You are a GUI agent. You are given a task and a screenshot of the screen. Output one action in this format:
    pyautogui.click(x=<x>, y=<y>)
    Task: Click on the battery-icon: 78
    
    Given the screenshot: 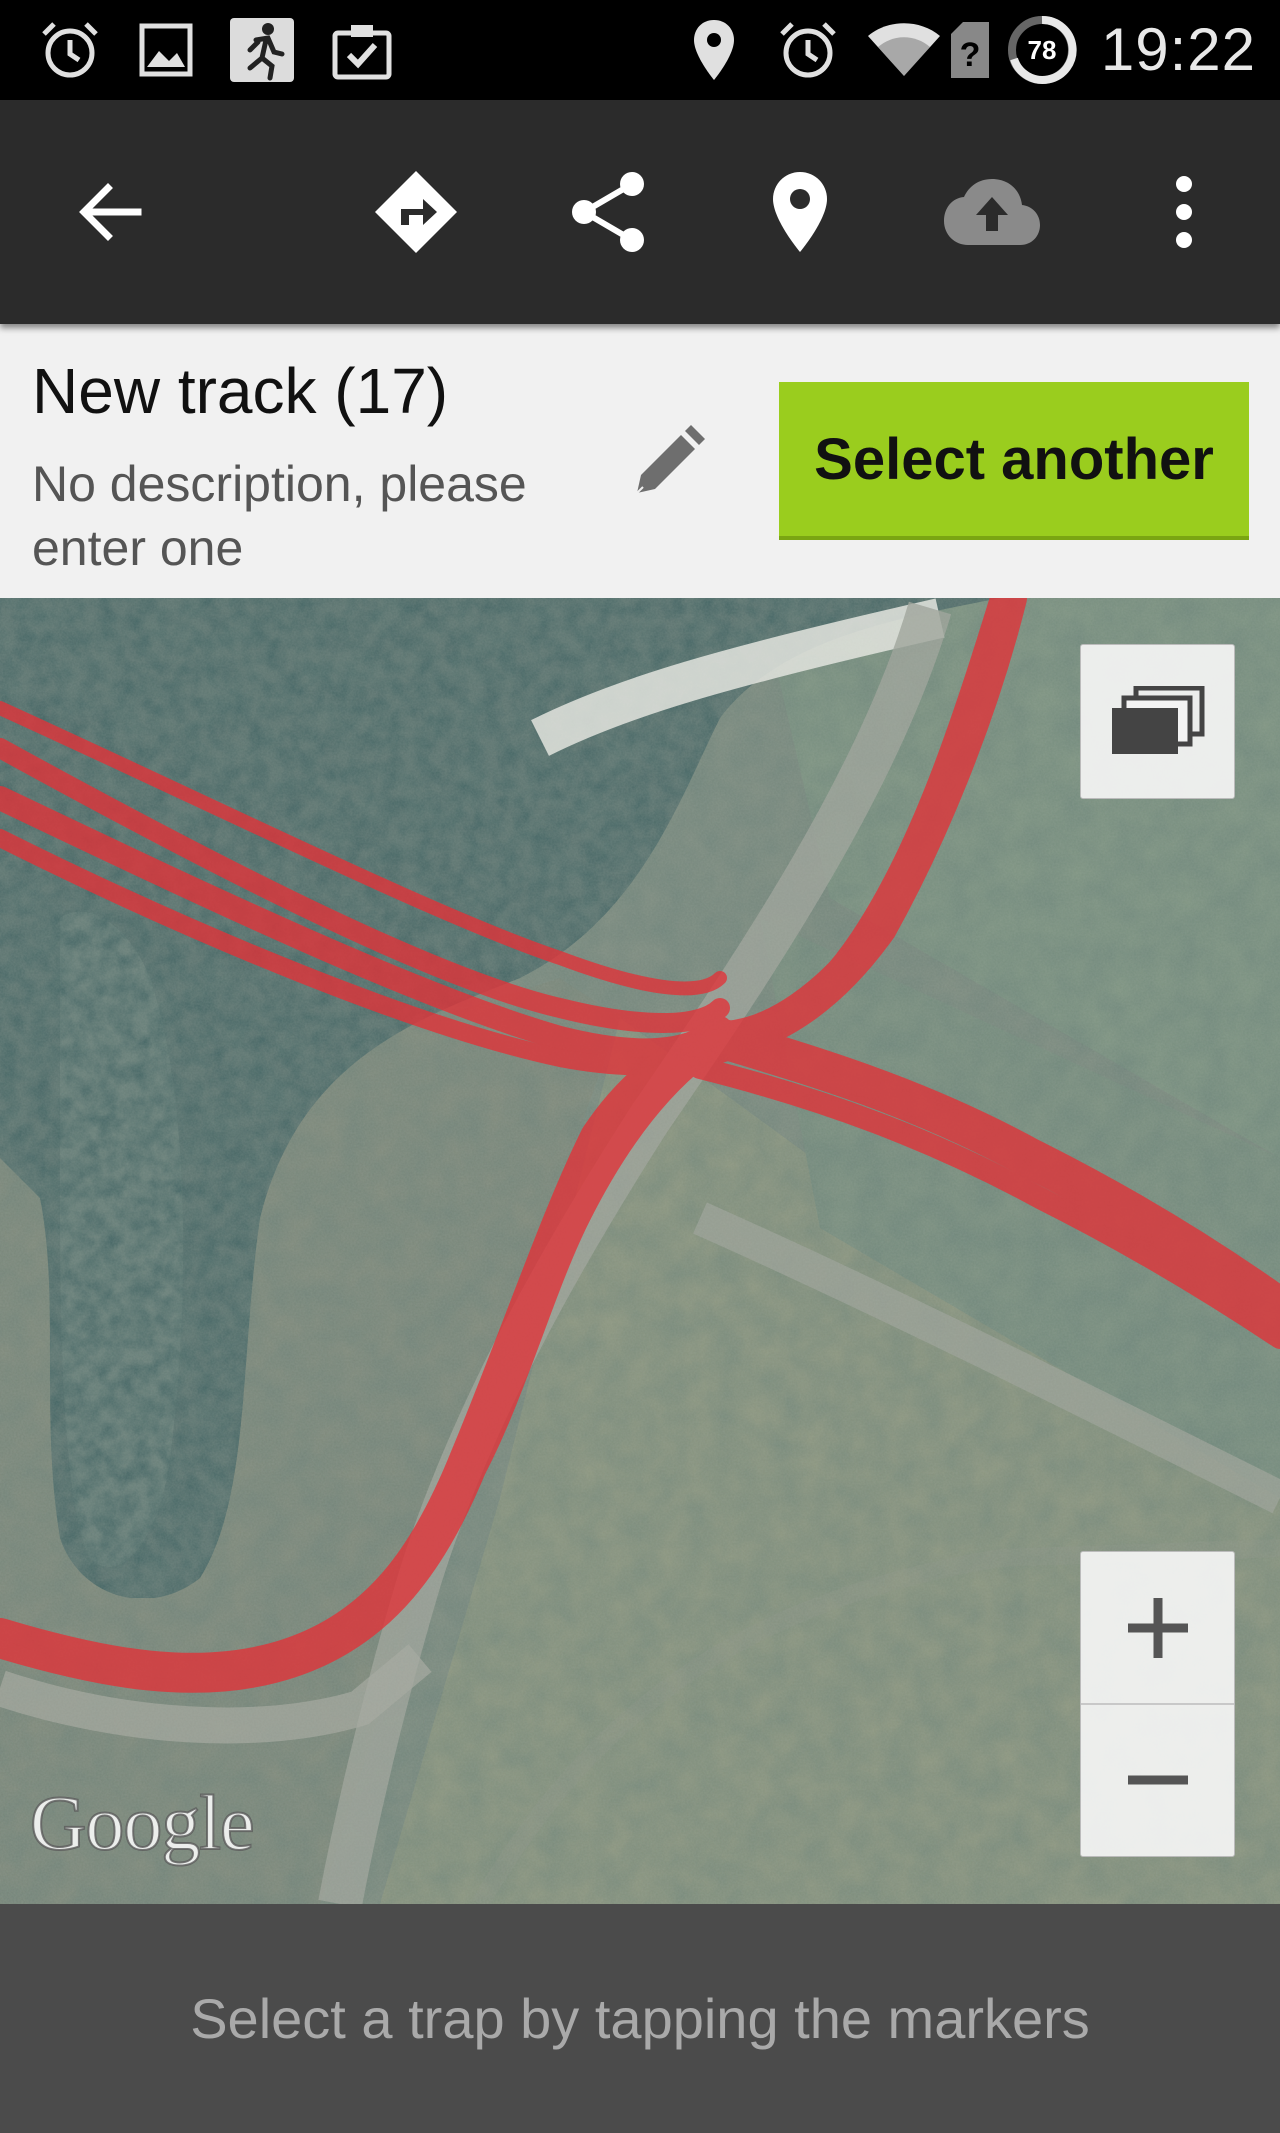 What is the action you would take?
    pyautogui.click(x=1042, y=50)
    